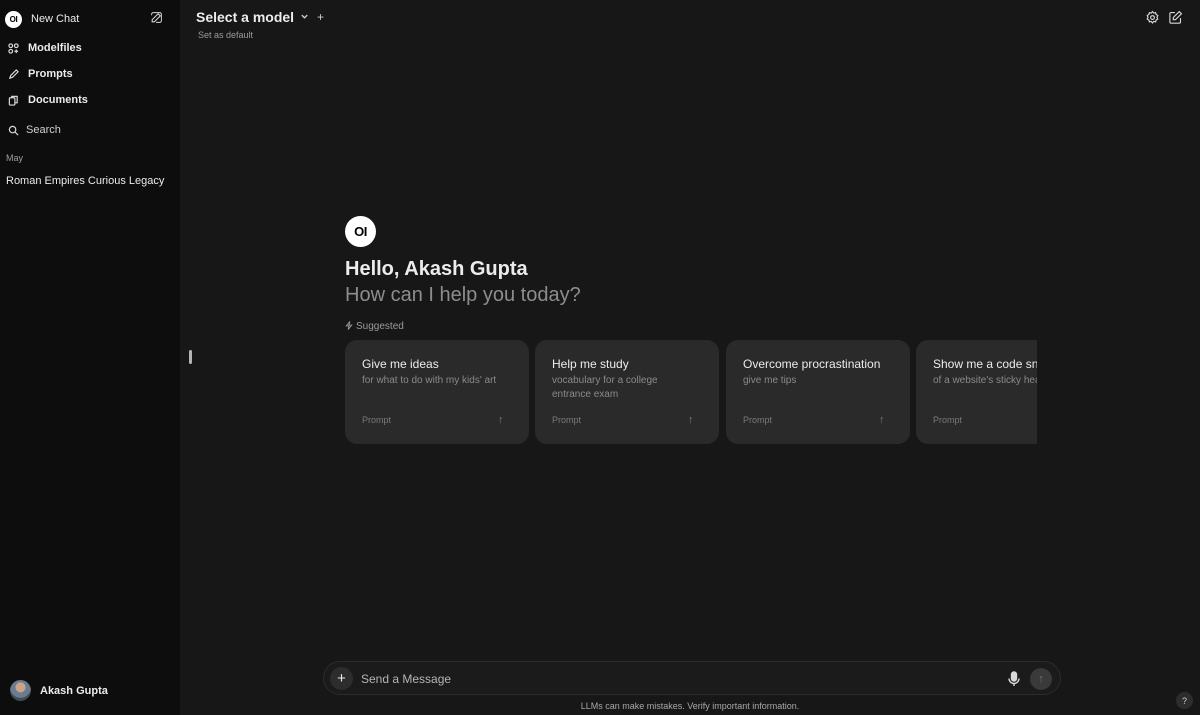  I want to click on new-chat-label: New Chat, so click(55, 19).